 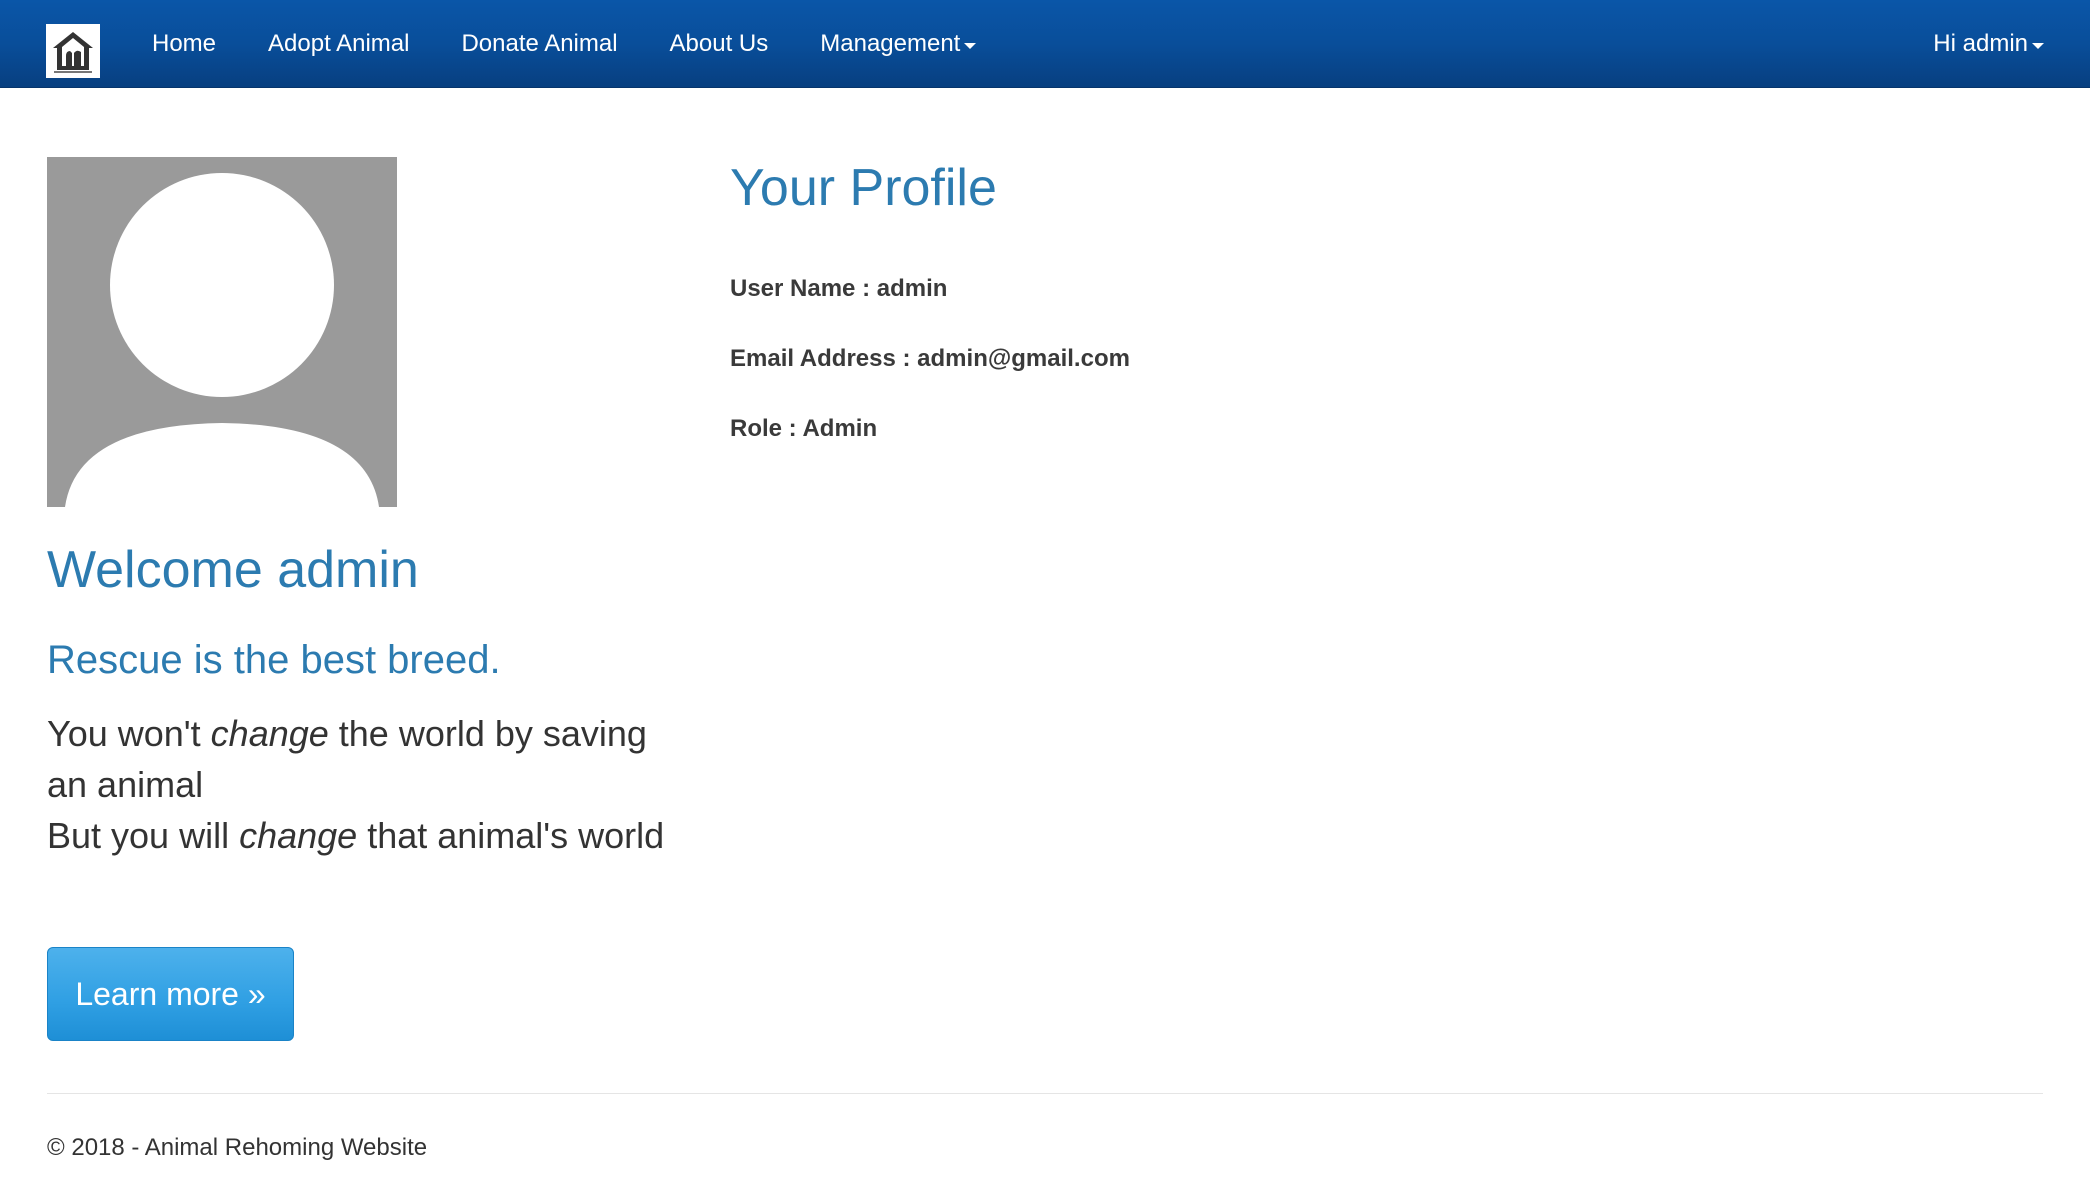 I want to click on brand-logo, so click(x=73, y=51).